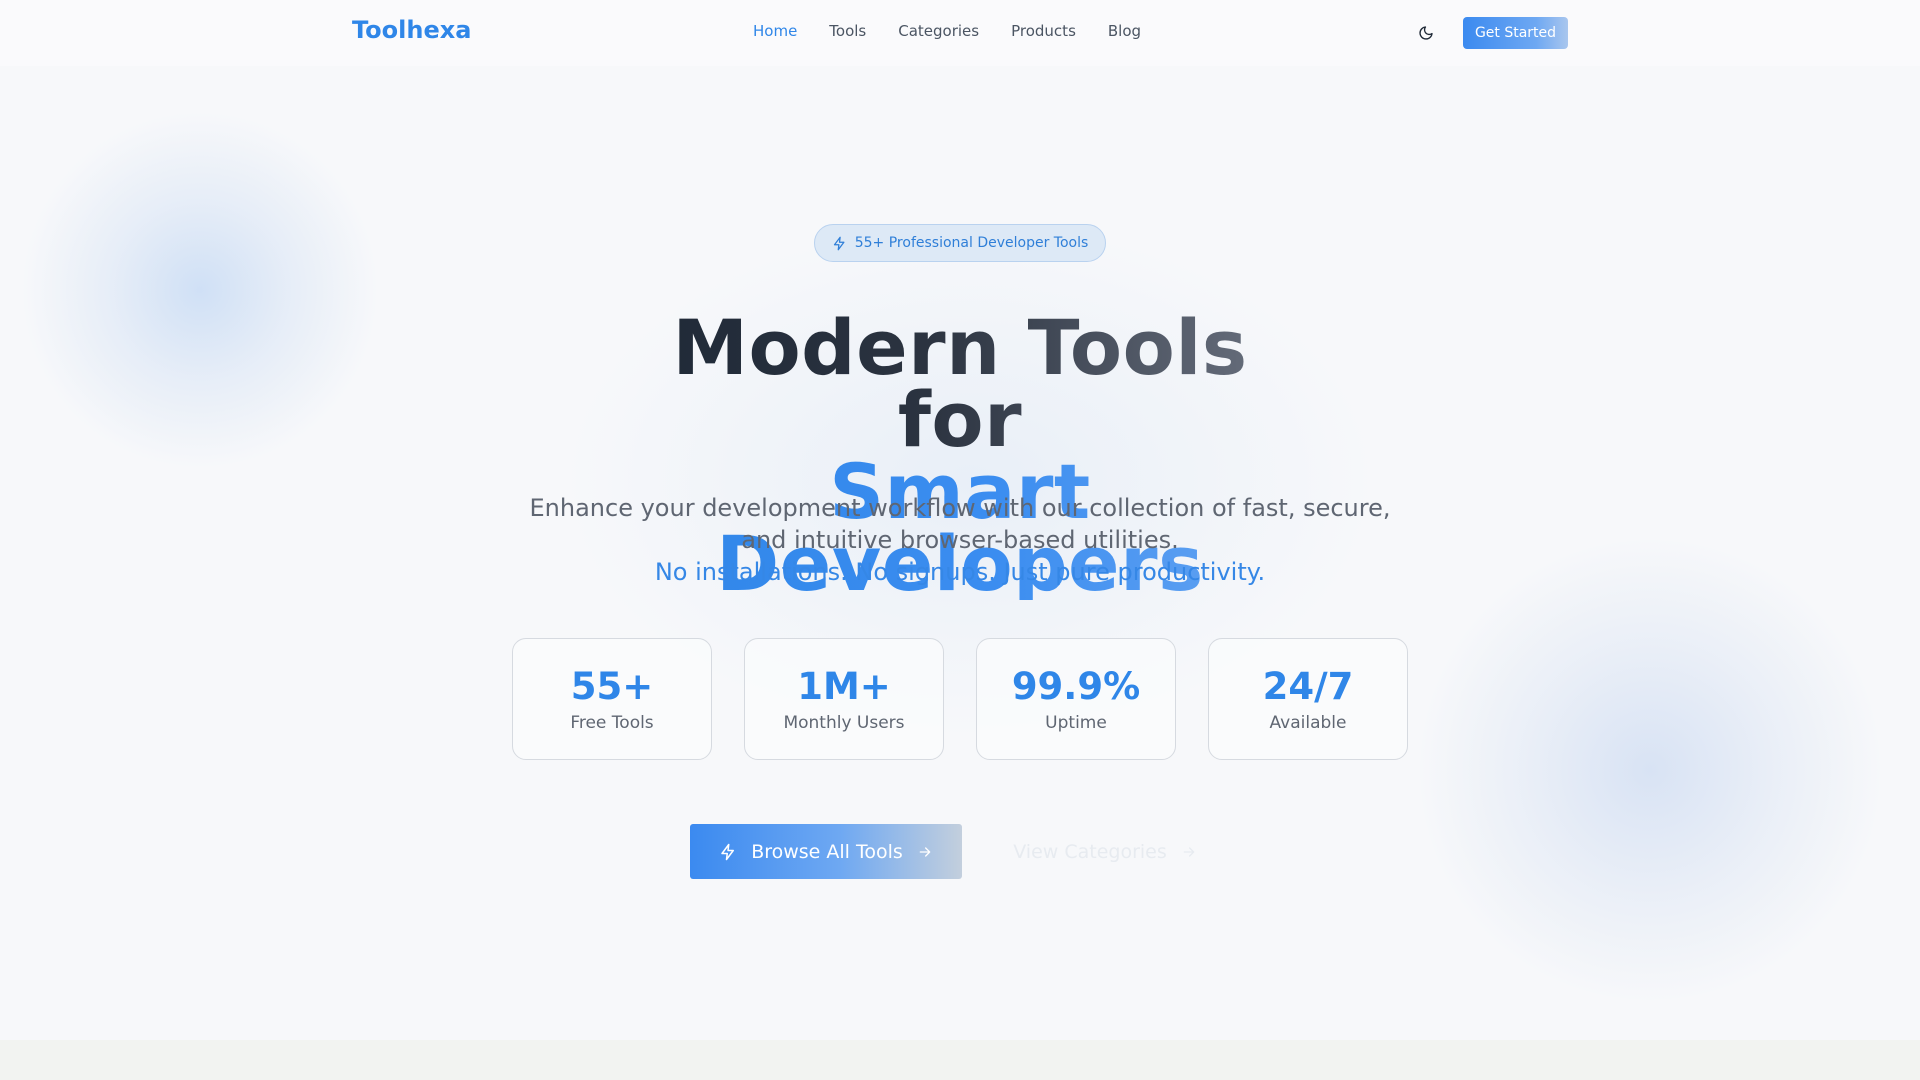 The width and height of the screenshot is (1920, 1080). What do you see at coordinates (1076, 686) in the screenshot?
I see `stat-value: 99.9%` at bounding box center [1076, 686].